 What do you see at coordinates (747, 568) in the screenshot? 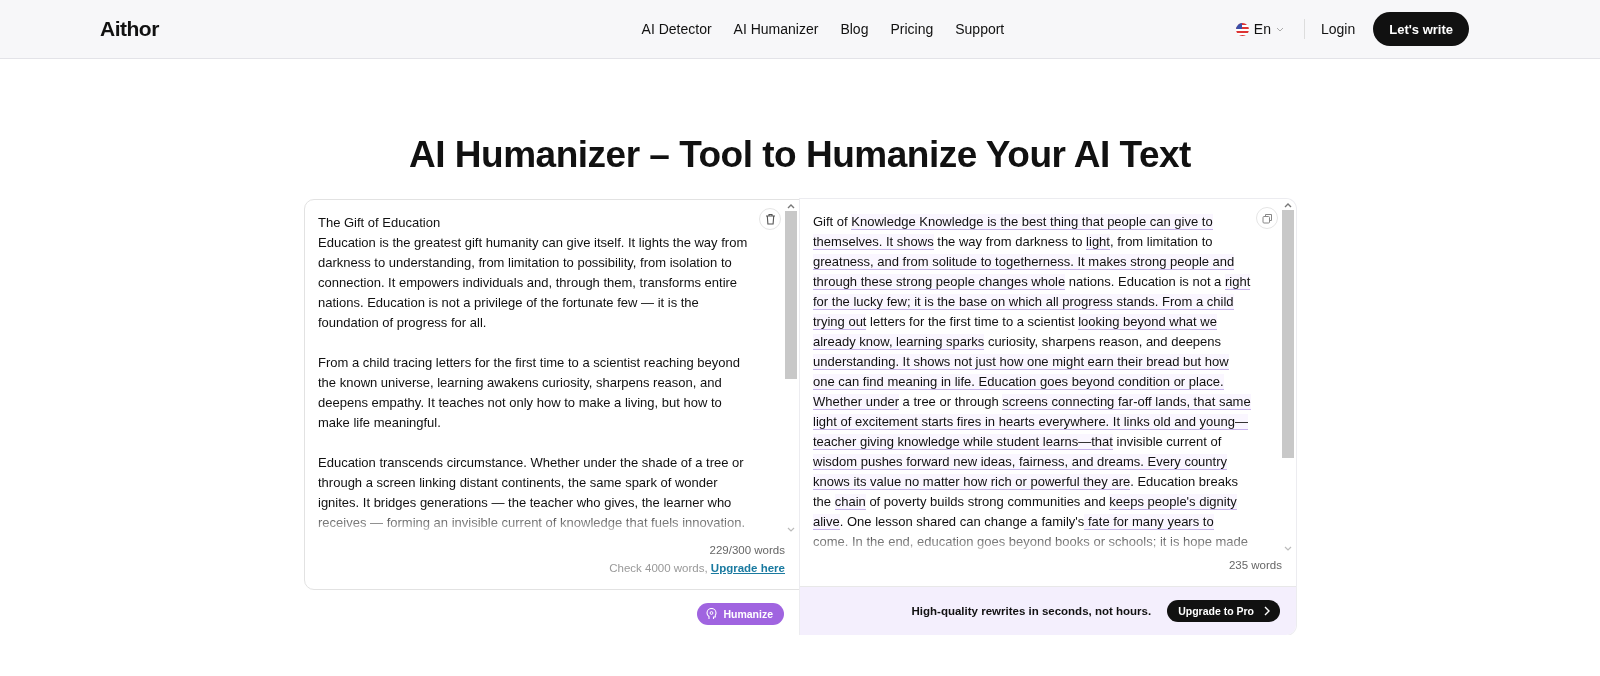
I see `upgrade-link: Upgrade here` at bounding box center [747, 568].